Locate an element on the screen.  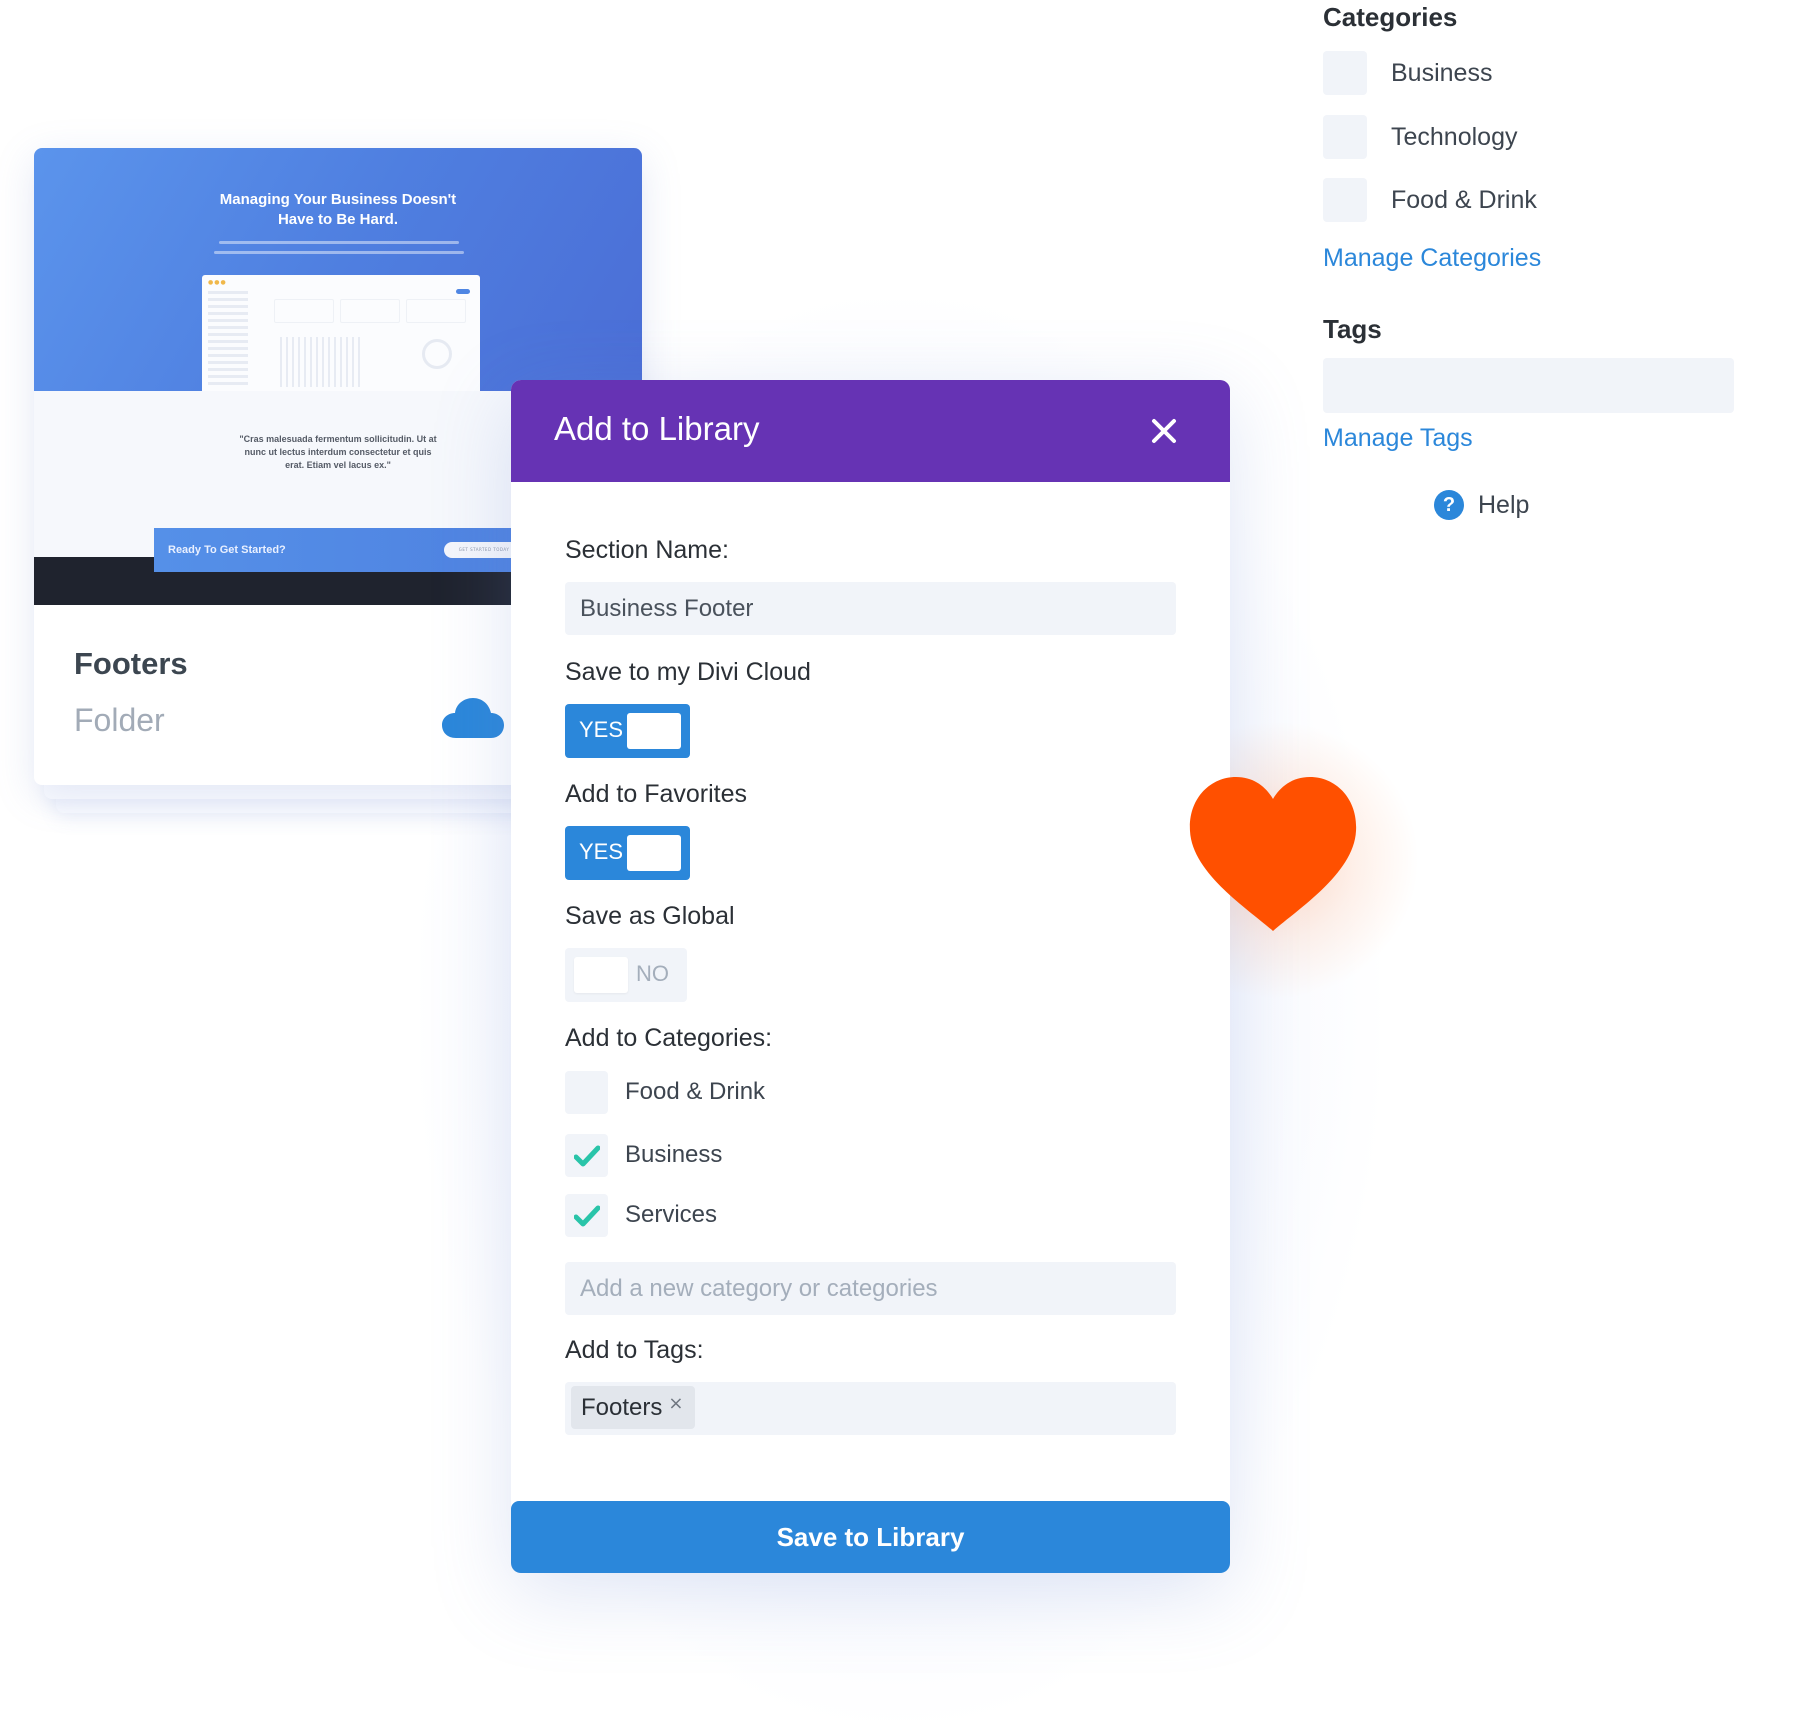
card-subtitle: Folder is located at coordinates (119, 720).